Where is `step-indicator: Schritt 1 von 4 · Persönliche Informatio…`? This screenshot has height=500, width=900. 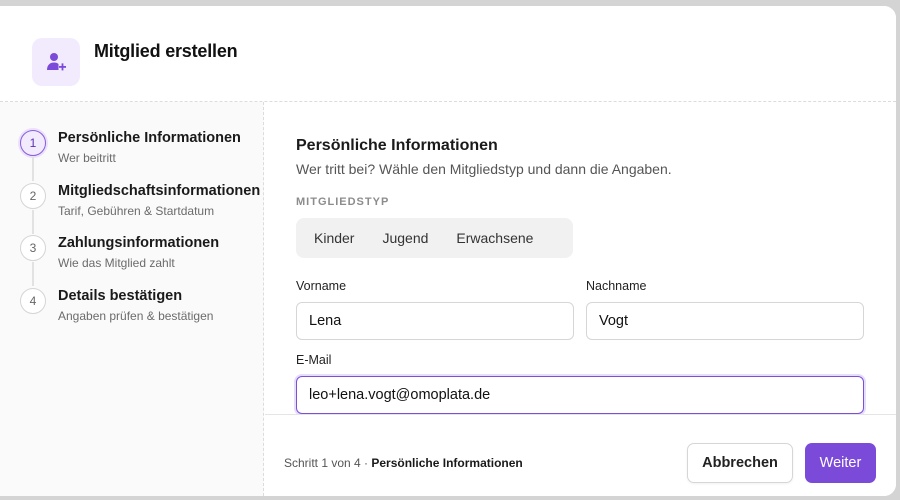 step-indicator: Schritt 1 von 4 · Persönliche Informatio… is located at coordinates (403, 463).